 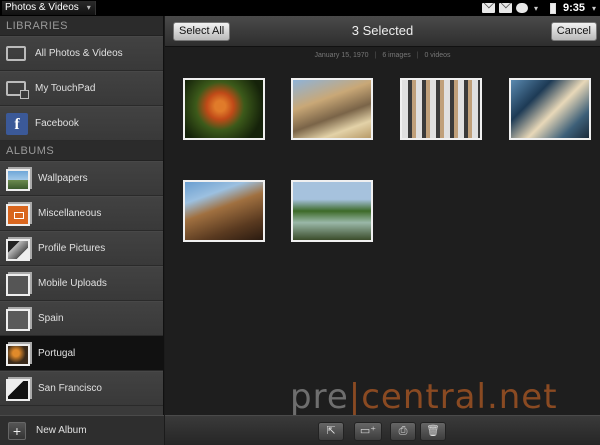 What do you see at coordinates (81, 318) in the screenshot?
I see `sidebar-item-spain: Spain` at bounding box center [81, 318].